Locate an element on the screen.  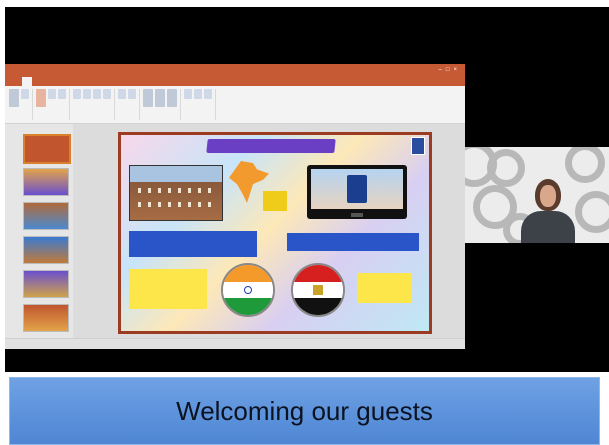
arrange-button is located at coordinates (160, 98).